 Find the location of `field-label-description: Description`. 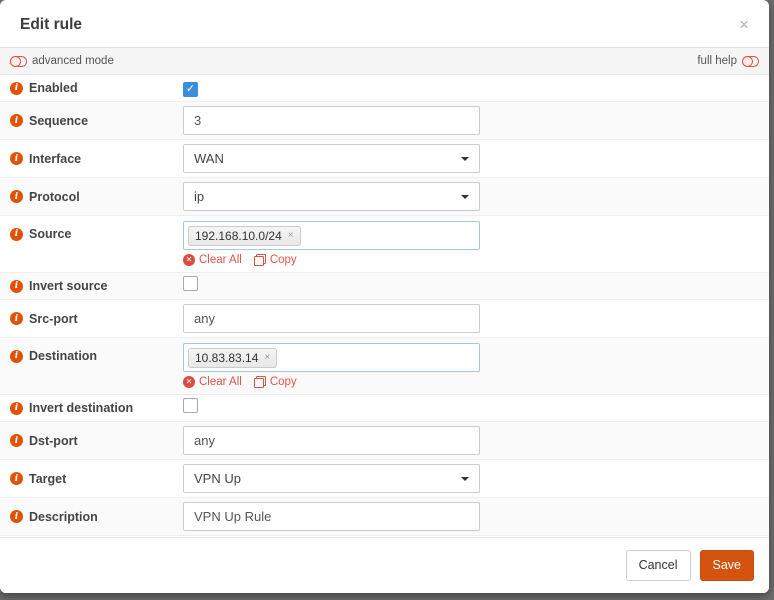

field-label-description: Description is located at coordinates (63, 516).